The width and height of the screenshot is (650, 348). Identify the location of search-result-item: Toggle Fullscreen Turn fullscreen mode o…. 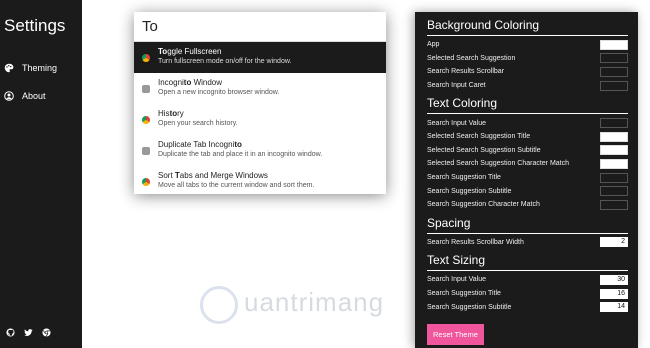
(260, 57).